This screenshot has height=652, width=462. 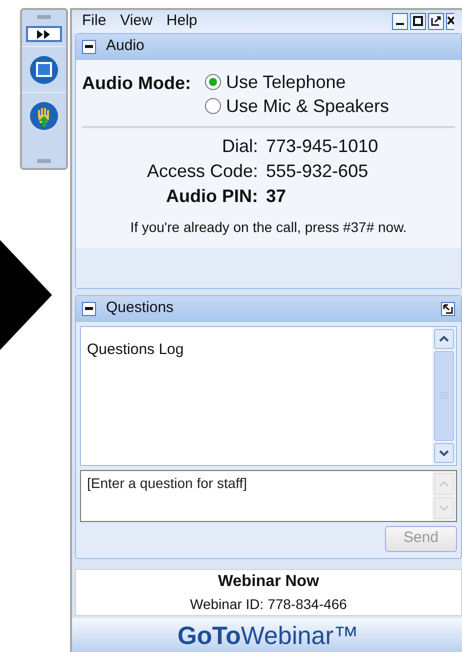 What do you see at coordinates (182, 21) in the screenshot?
I see `menu-item: Help` at bounding box center [182, 21].